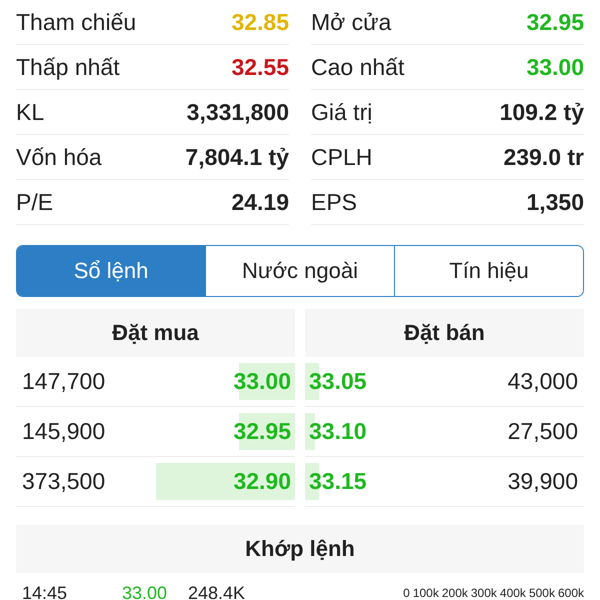  I want to click on stat-value: 7,804.1 tỷ, so click(237, 157).